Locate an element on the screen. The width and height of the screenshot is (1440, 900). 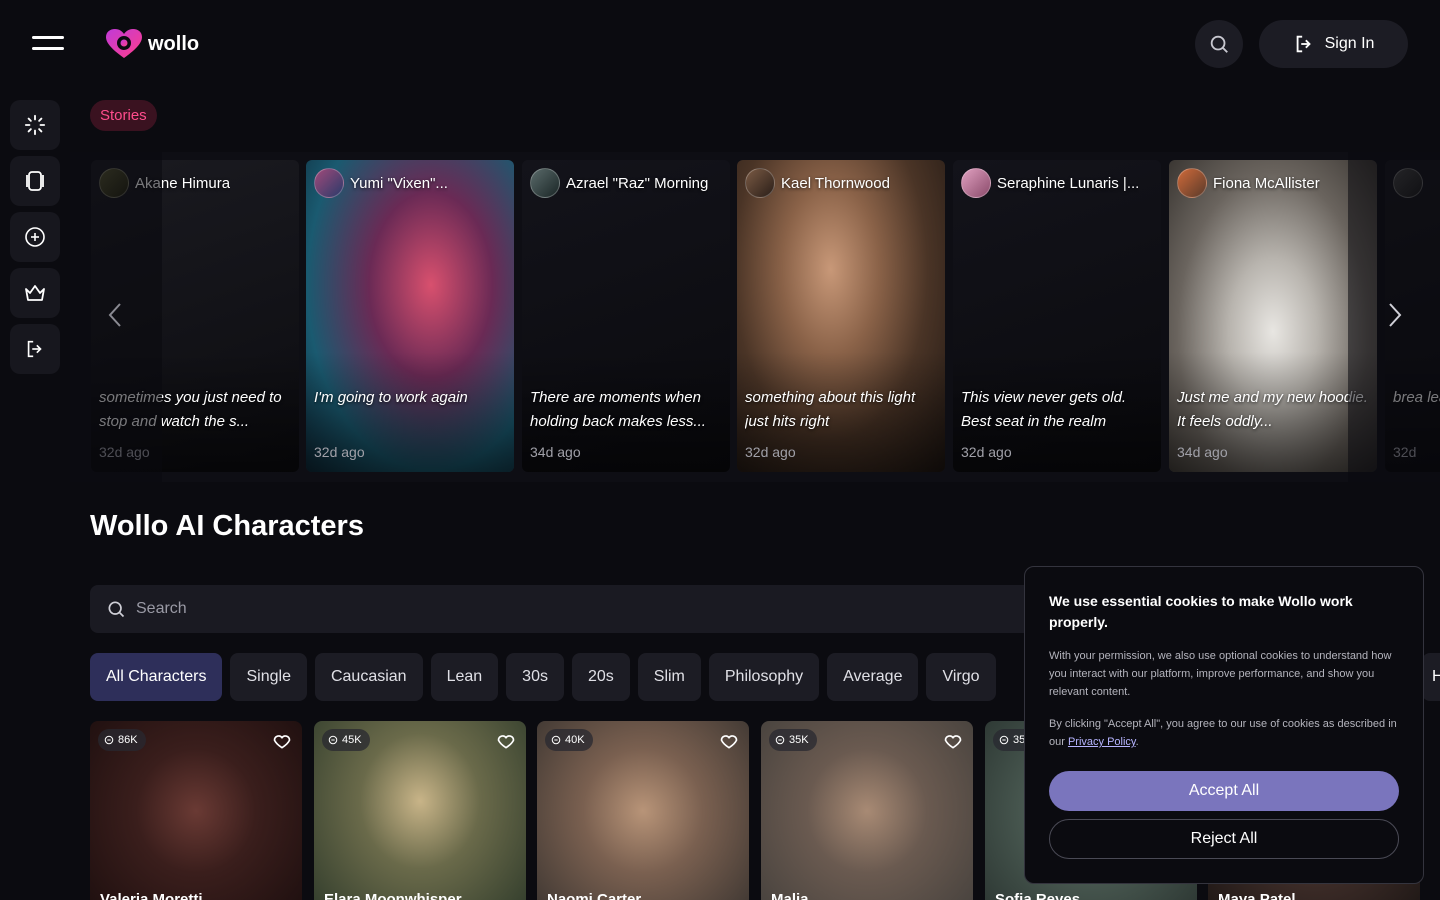
chevron-left-icon is located at coordinates (116, 315).